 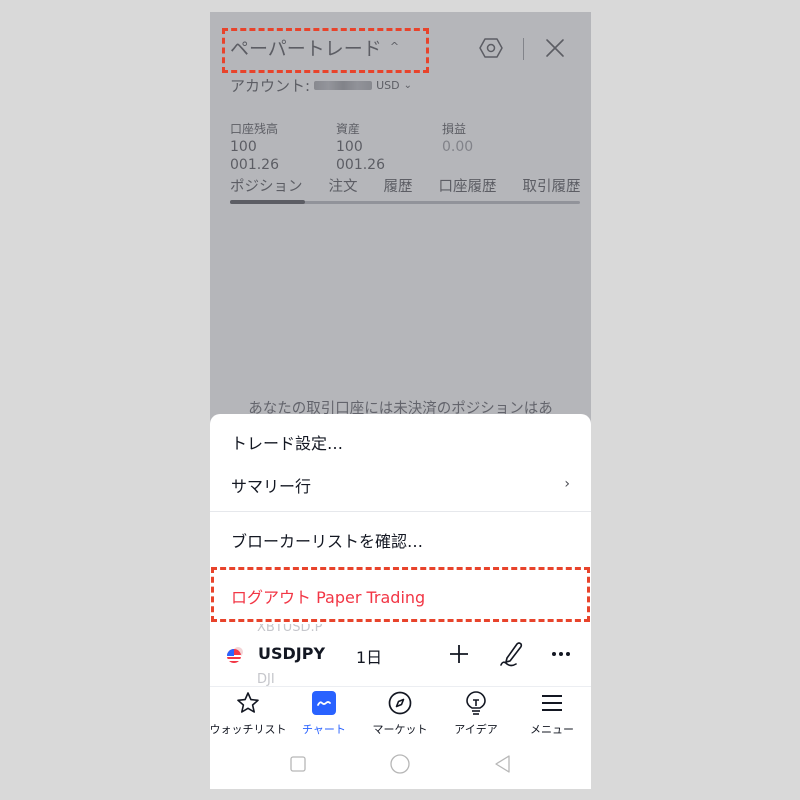 What do you see at coordinates (511, 654) in the screenshot?
I see `pen-icon` at bounding box center [511, 654].